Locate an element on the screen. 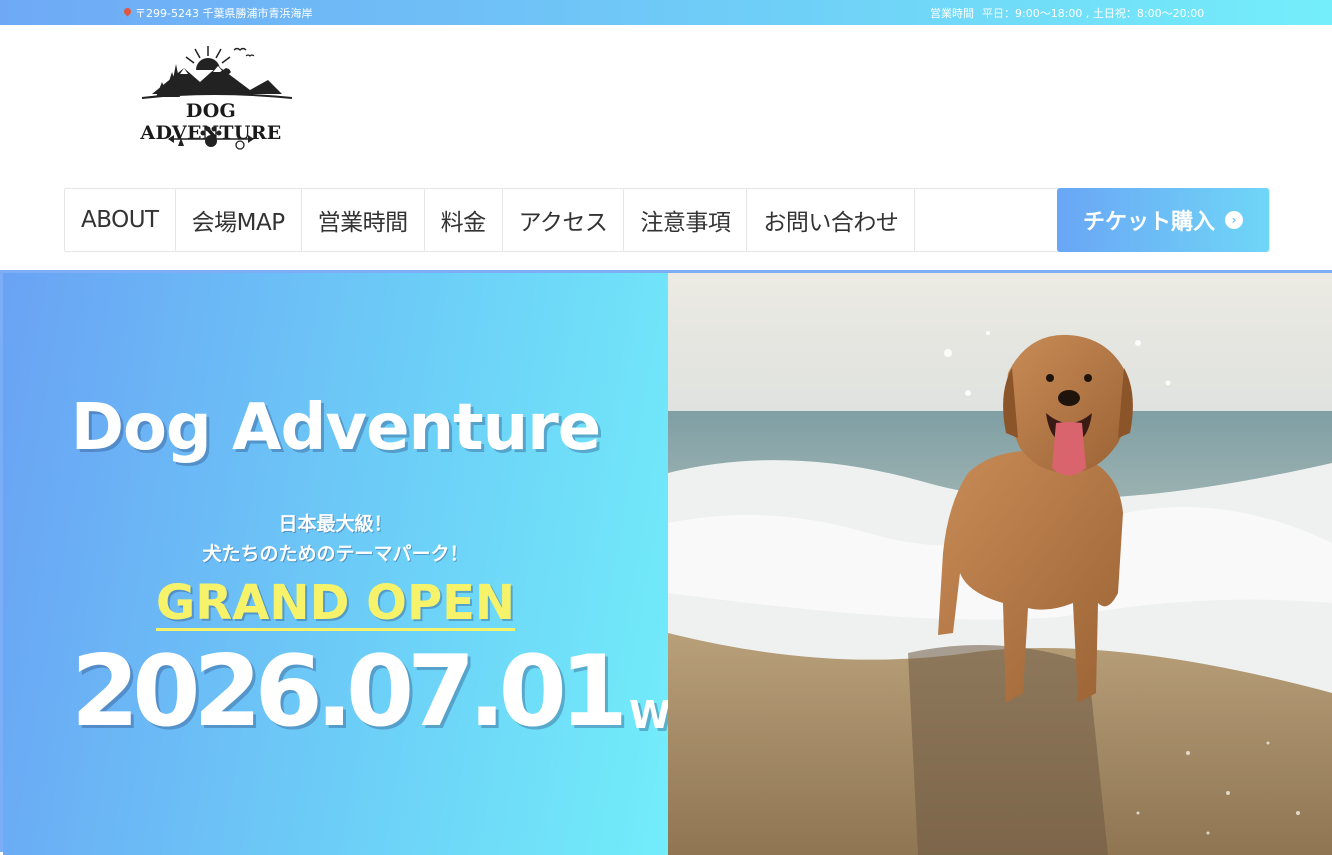 This screenshot has width=1332, height=855. nav-item-about: ABOUT is located at coordinates (120, 220).